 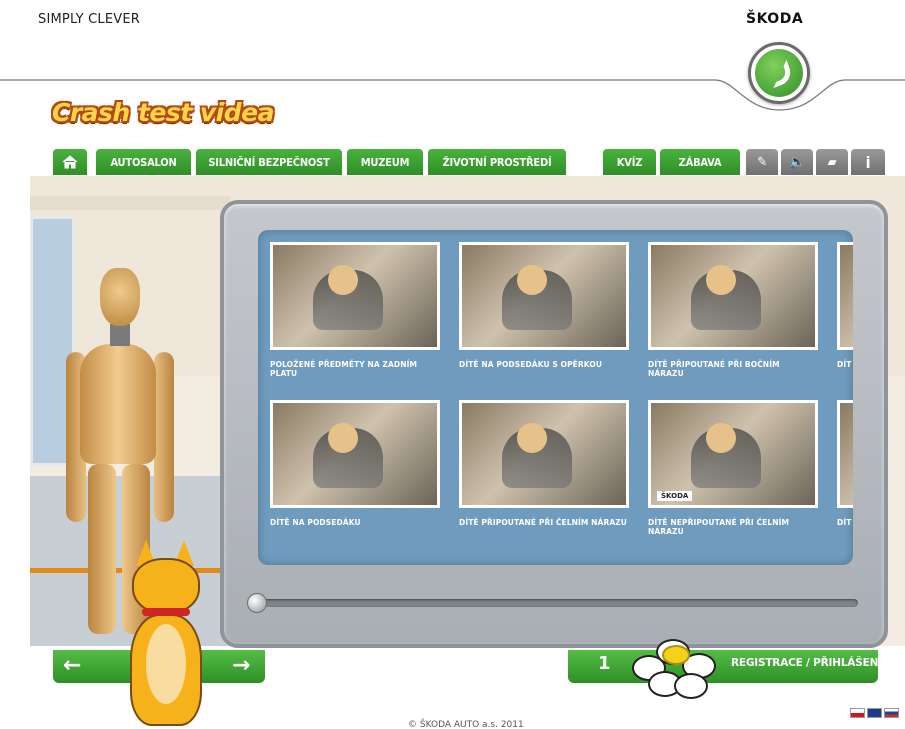 I want to click on video-card: DÍTĚ PŘIPOUTANÉ PŘI ČELNÍM NÁRAZU, so click(x=544, y=463).